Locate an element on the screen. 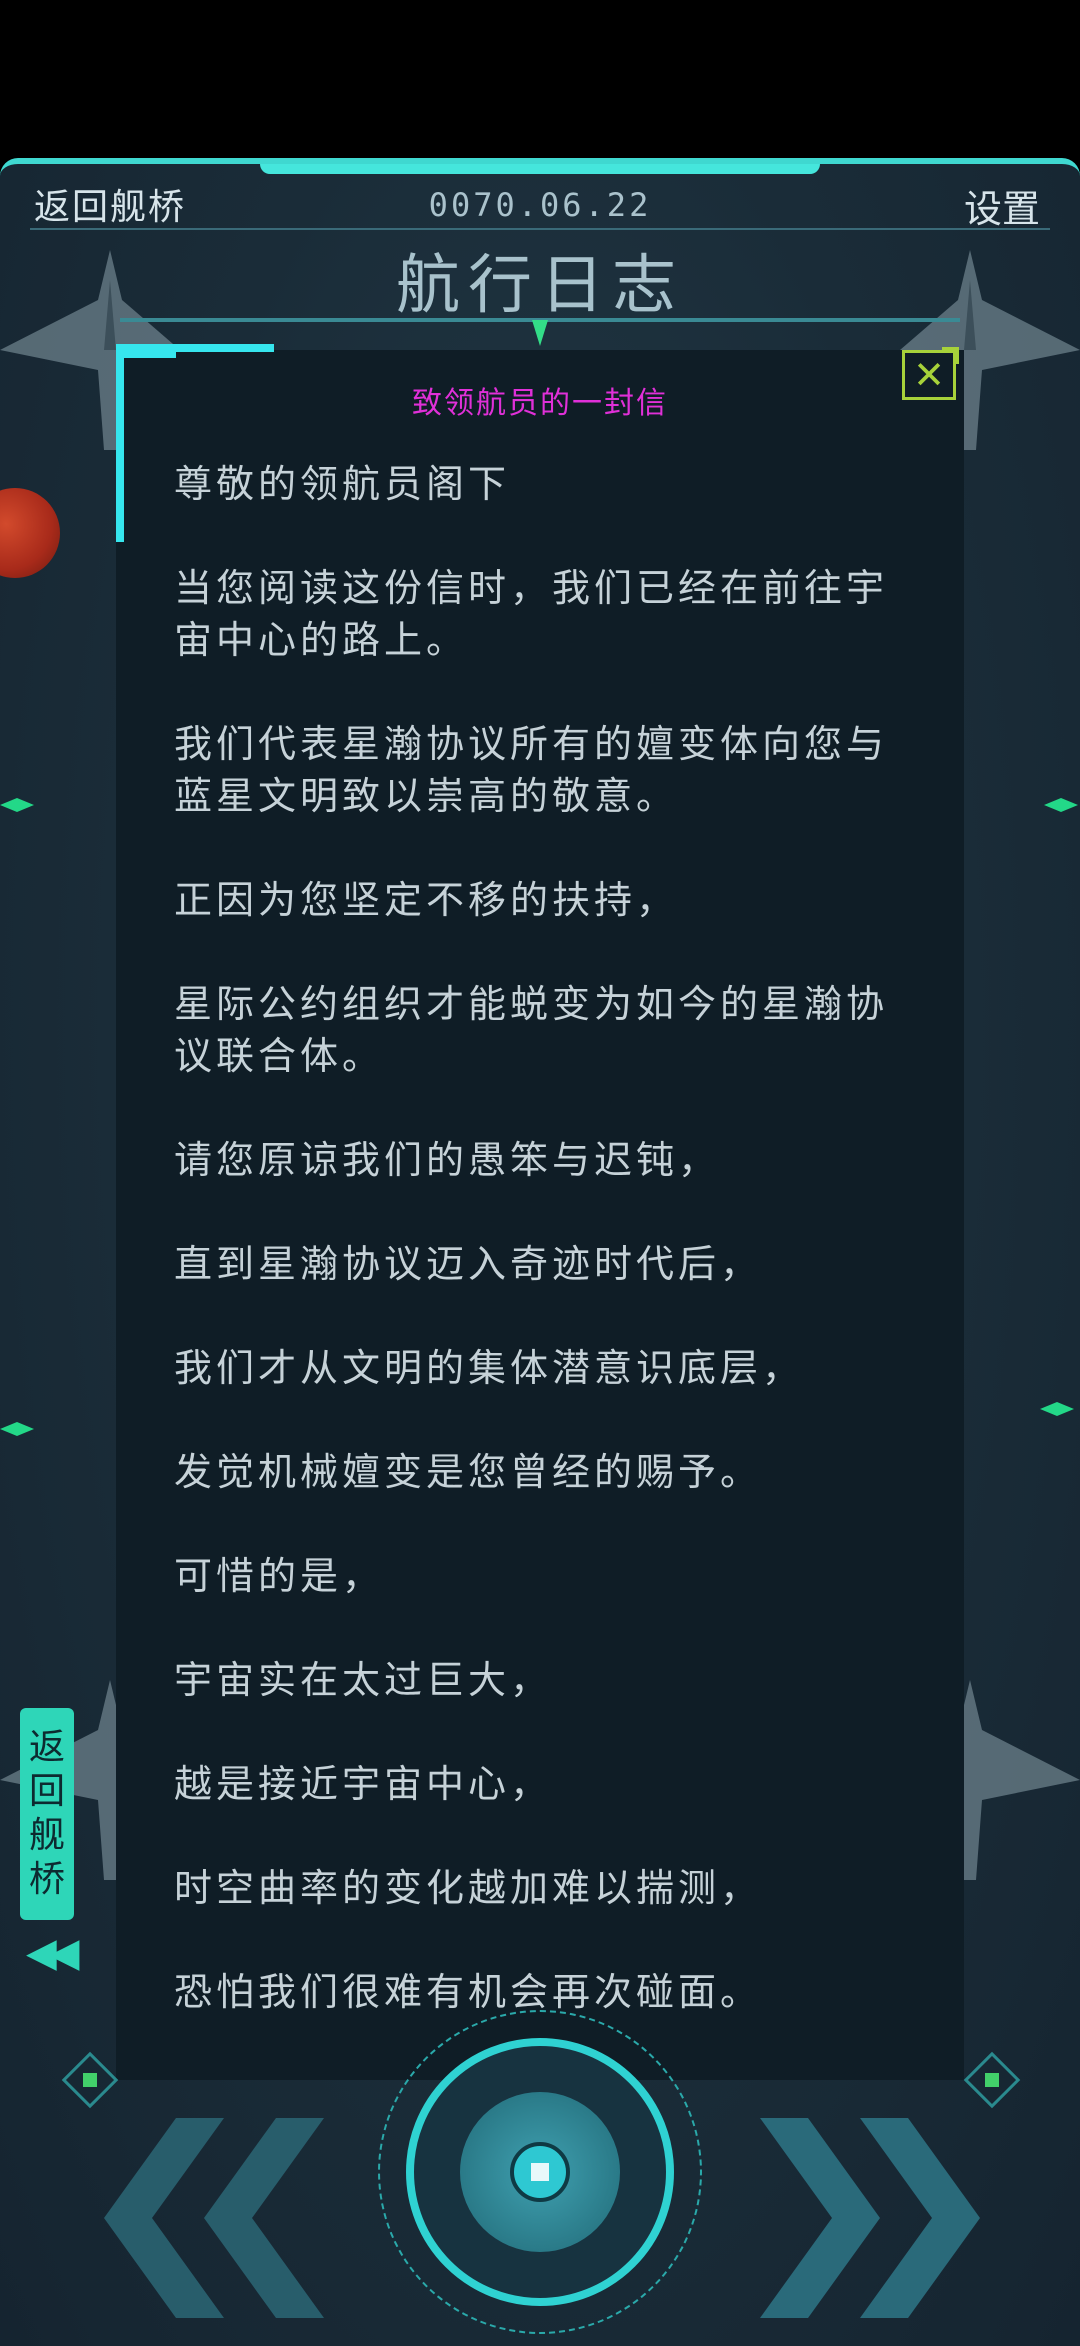 The width and height of the screenshot is (1080, 2346). letter-paragraph: 越是接近宇宙中心， is located at coordinates (363, 1784).